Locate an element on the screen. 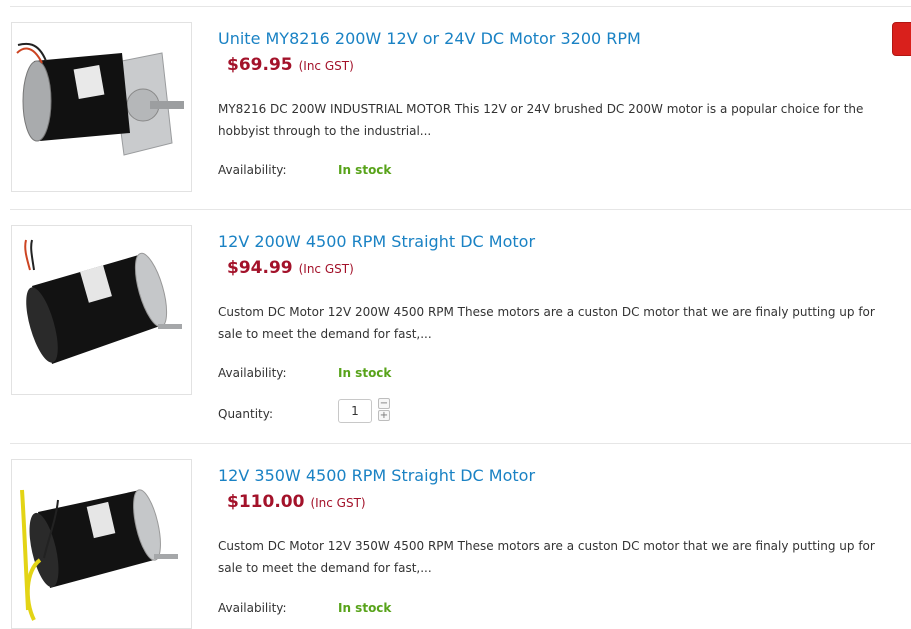 The width and height of the screenshot is (911, 629). product-price: $110.00 (Inc GST) is located at coordinates (296, 502).